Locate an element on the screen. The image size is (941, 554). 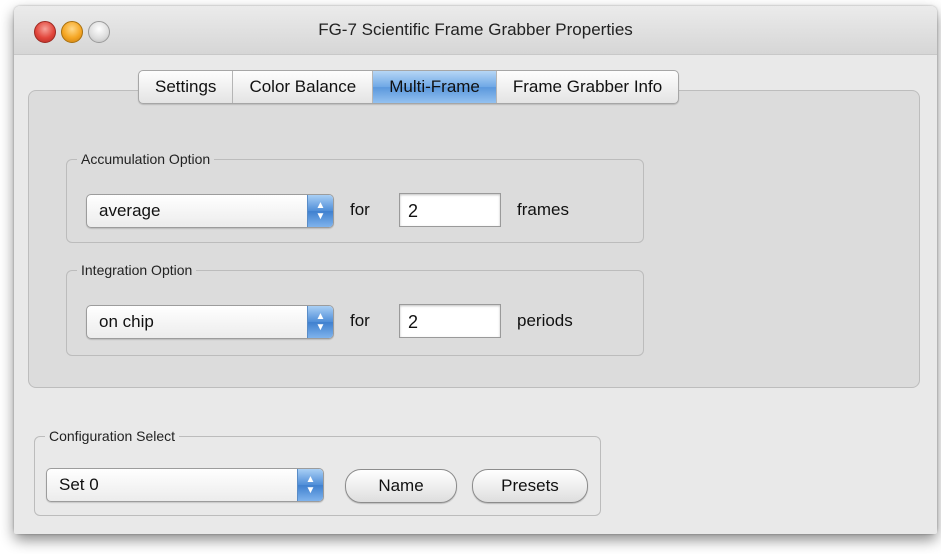
integration-mode-popup: on chip ▲ ▼ is located at coordinates (210, 322).